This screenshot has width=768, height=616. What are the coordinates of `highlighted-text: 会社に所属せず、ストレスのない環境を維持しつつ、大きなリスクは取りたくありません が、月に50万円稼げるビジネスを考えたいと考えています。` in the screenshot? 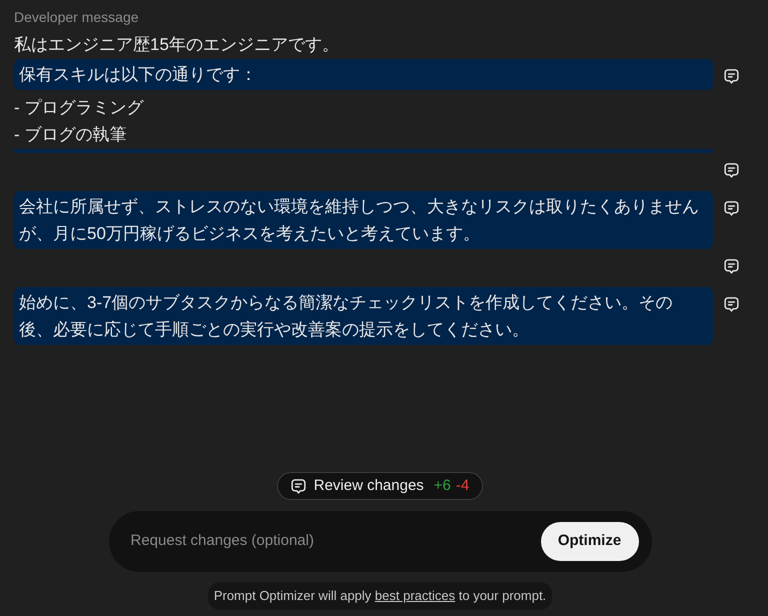 It's located at (363, 220).